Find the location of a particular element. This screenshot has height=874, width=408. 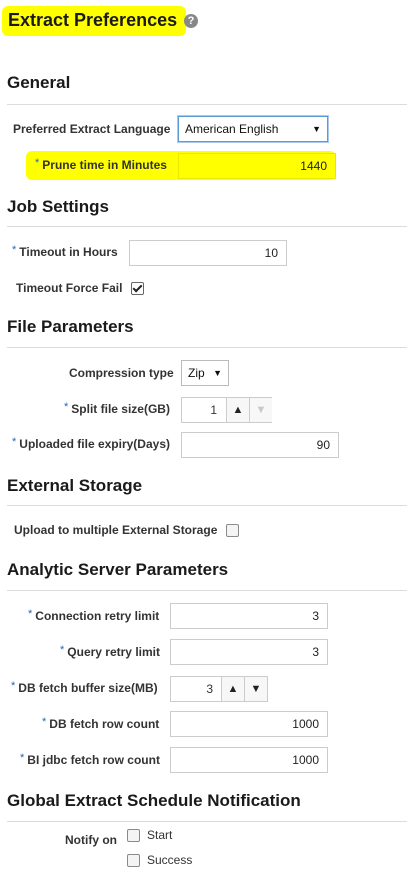

split-value: 1 is located at coordinates (213, 410).